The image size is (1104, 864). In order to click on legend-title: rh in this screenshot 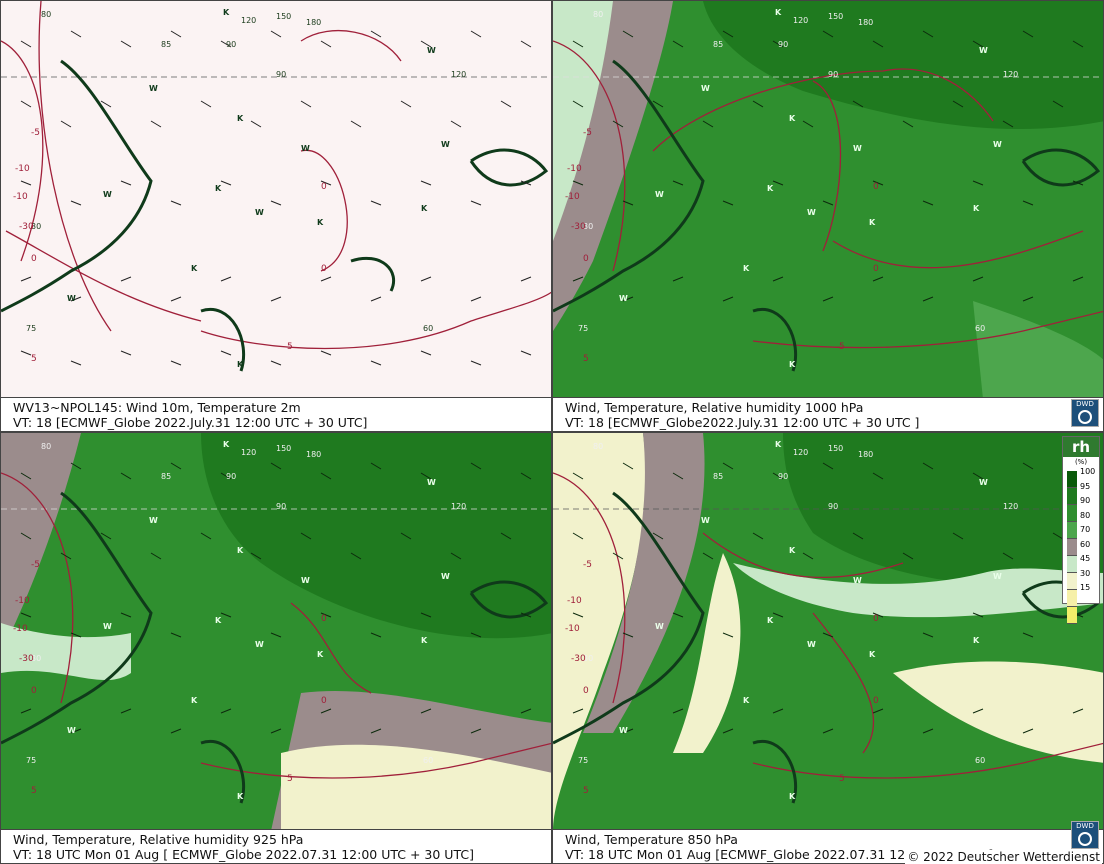, I will do `click(1081, 447)`.